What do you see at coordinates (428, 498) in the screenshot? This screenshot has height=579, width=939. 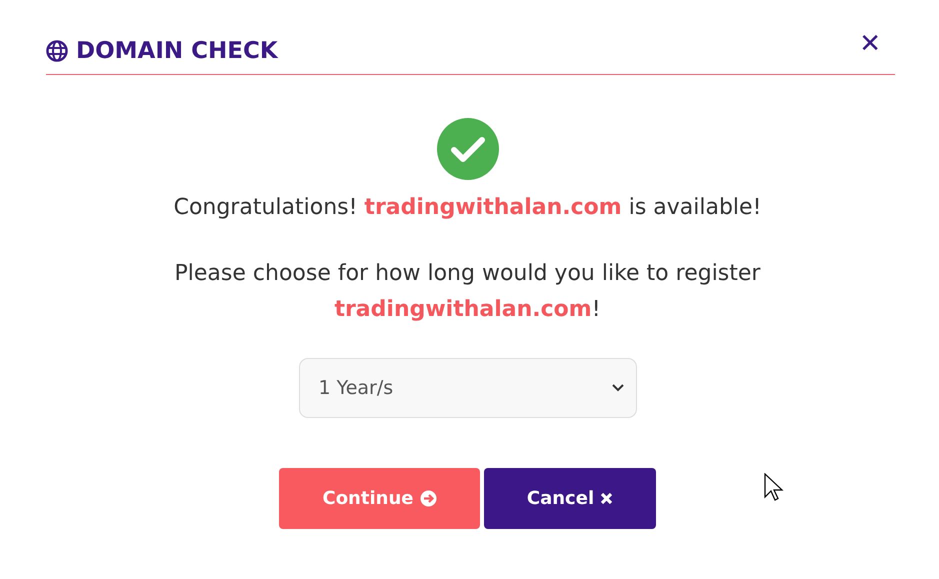 I see `arrow-circle-icon` at bounding box center [428, 498].